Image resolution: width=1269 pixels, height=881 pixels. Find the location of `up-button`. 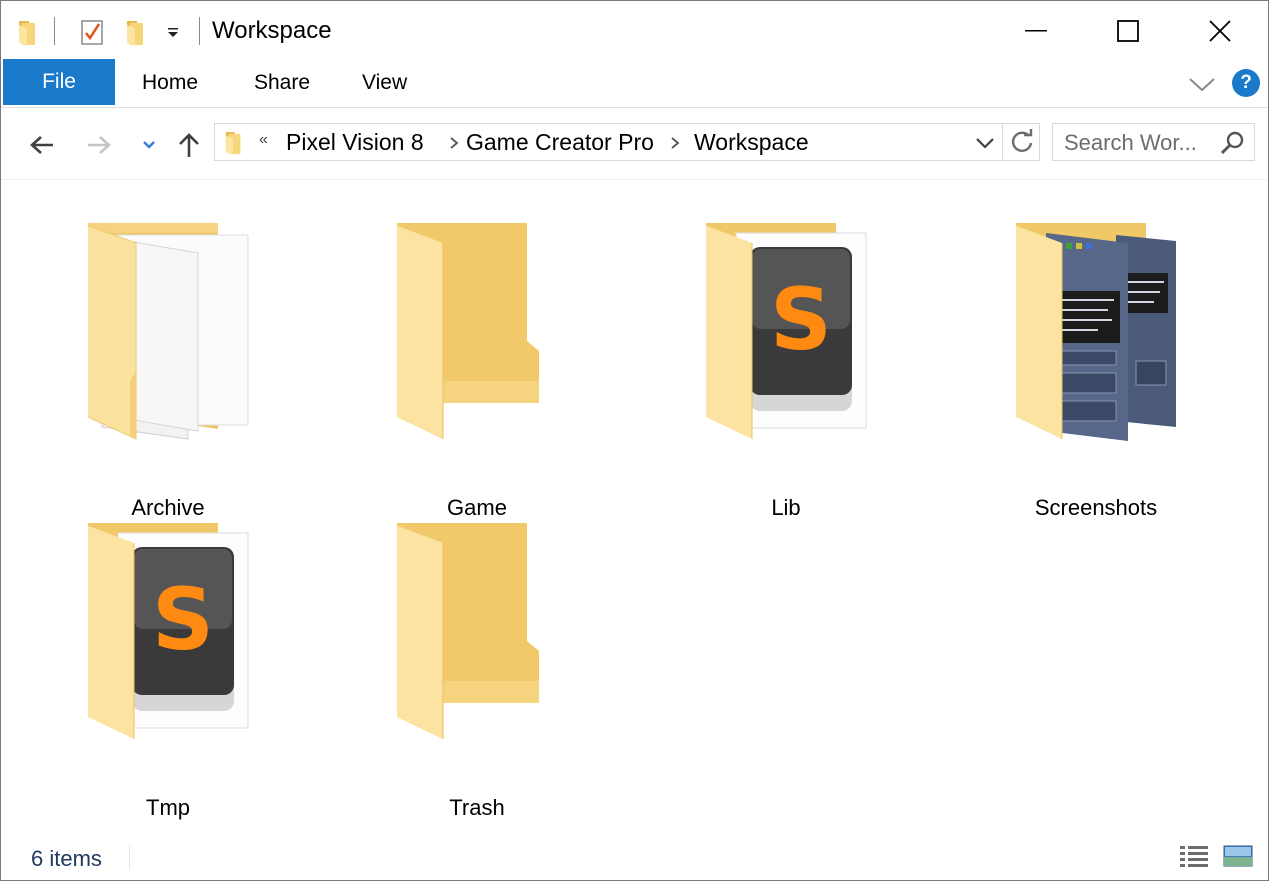

up-button is located at coordinates (189, 145).